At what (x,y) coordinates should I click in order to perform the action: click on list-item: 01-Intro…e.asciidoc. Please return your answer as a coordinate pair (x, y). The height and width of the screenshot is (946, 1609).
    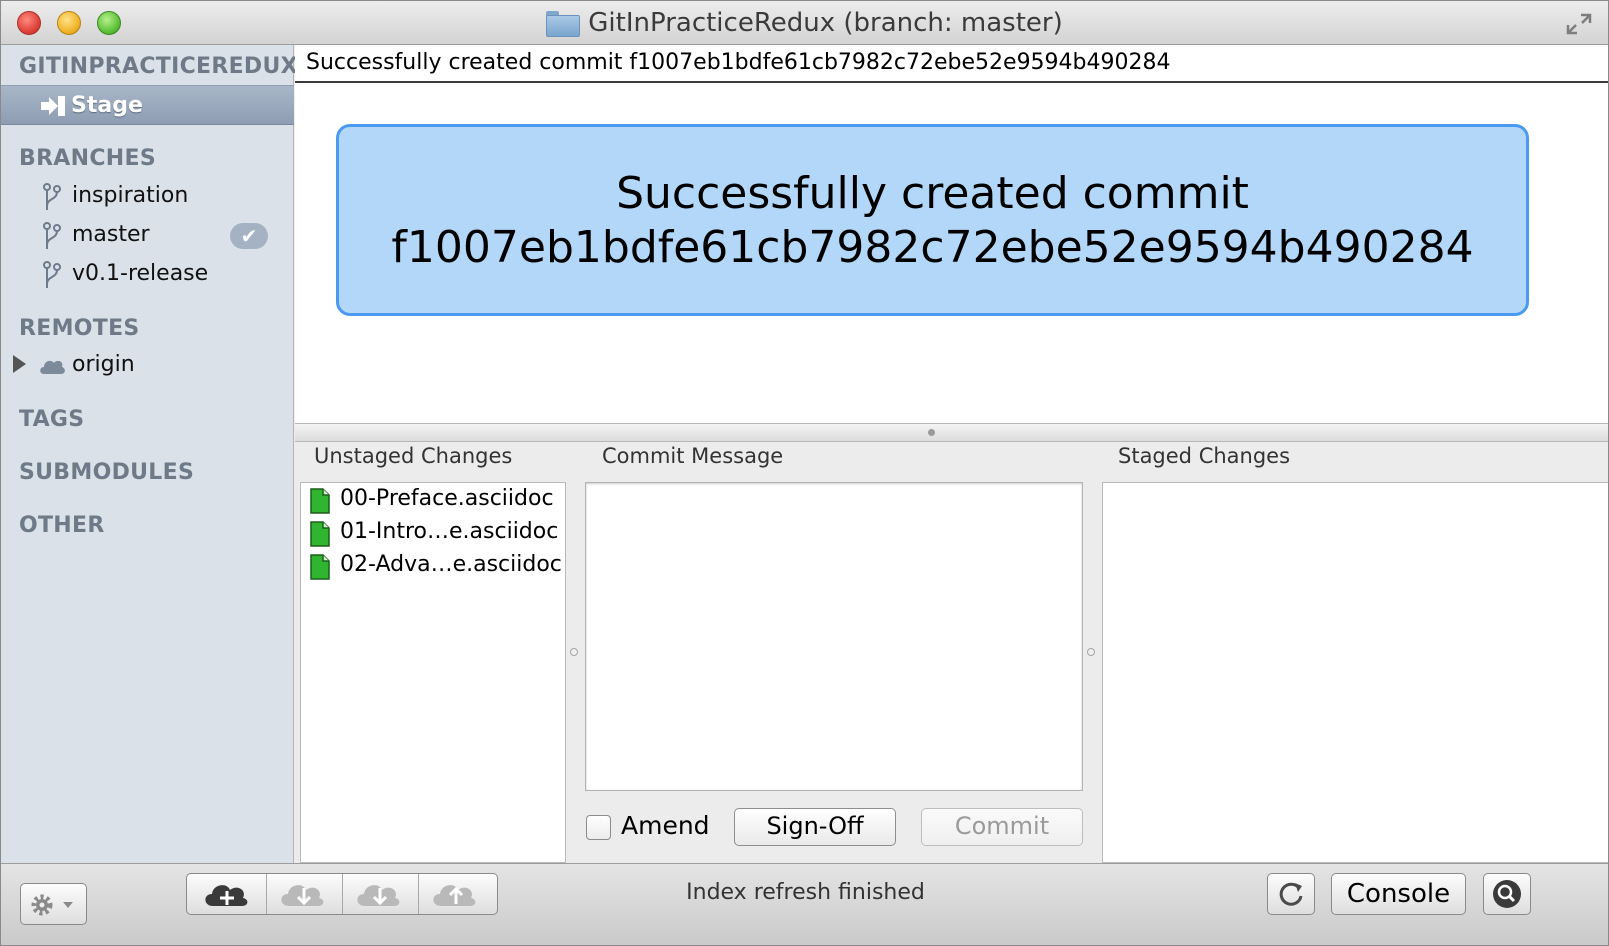
    Looking at the image, I should click on (434, 533).